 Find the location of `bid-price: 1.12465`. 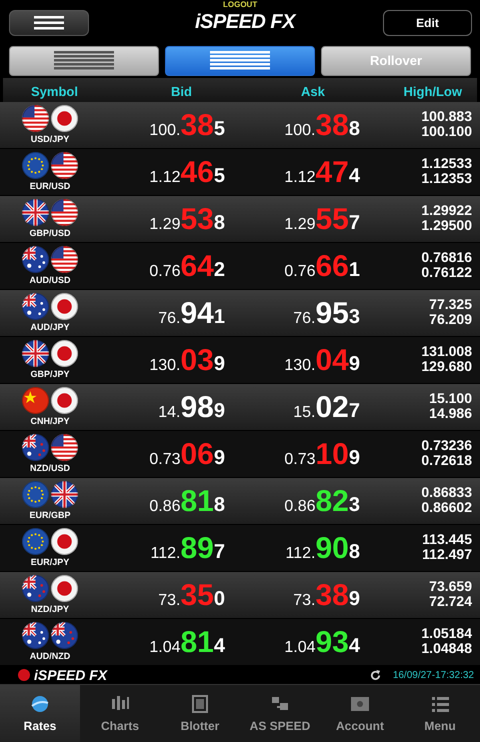

bid-price: 1.12465 is located at coordinates (187, 174).